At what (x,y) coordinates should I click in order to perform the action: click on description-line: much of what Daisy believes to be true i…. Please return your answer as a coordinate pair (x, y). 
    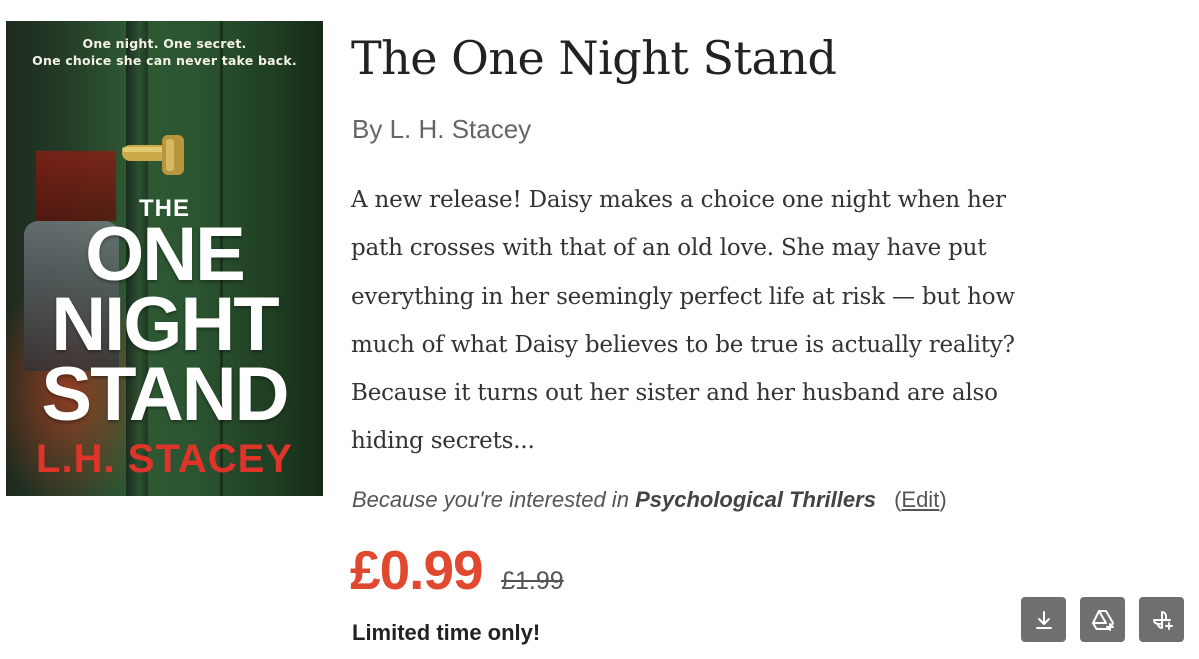
    Looking at the image, I should click on (683, 344).